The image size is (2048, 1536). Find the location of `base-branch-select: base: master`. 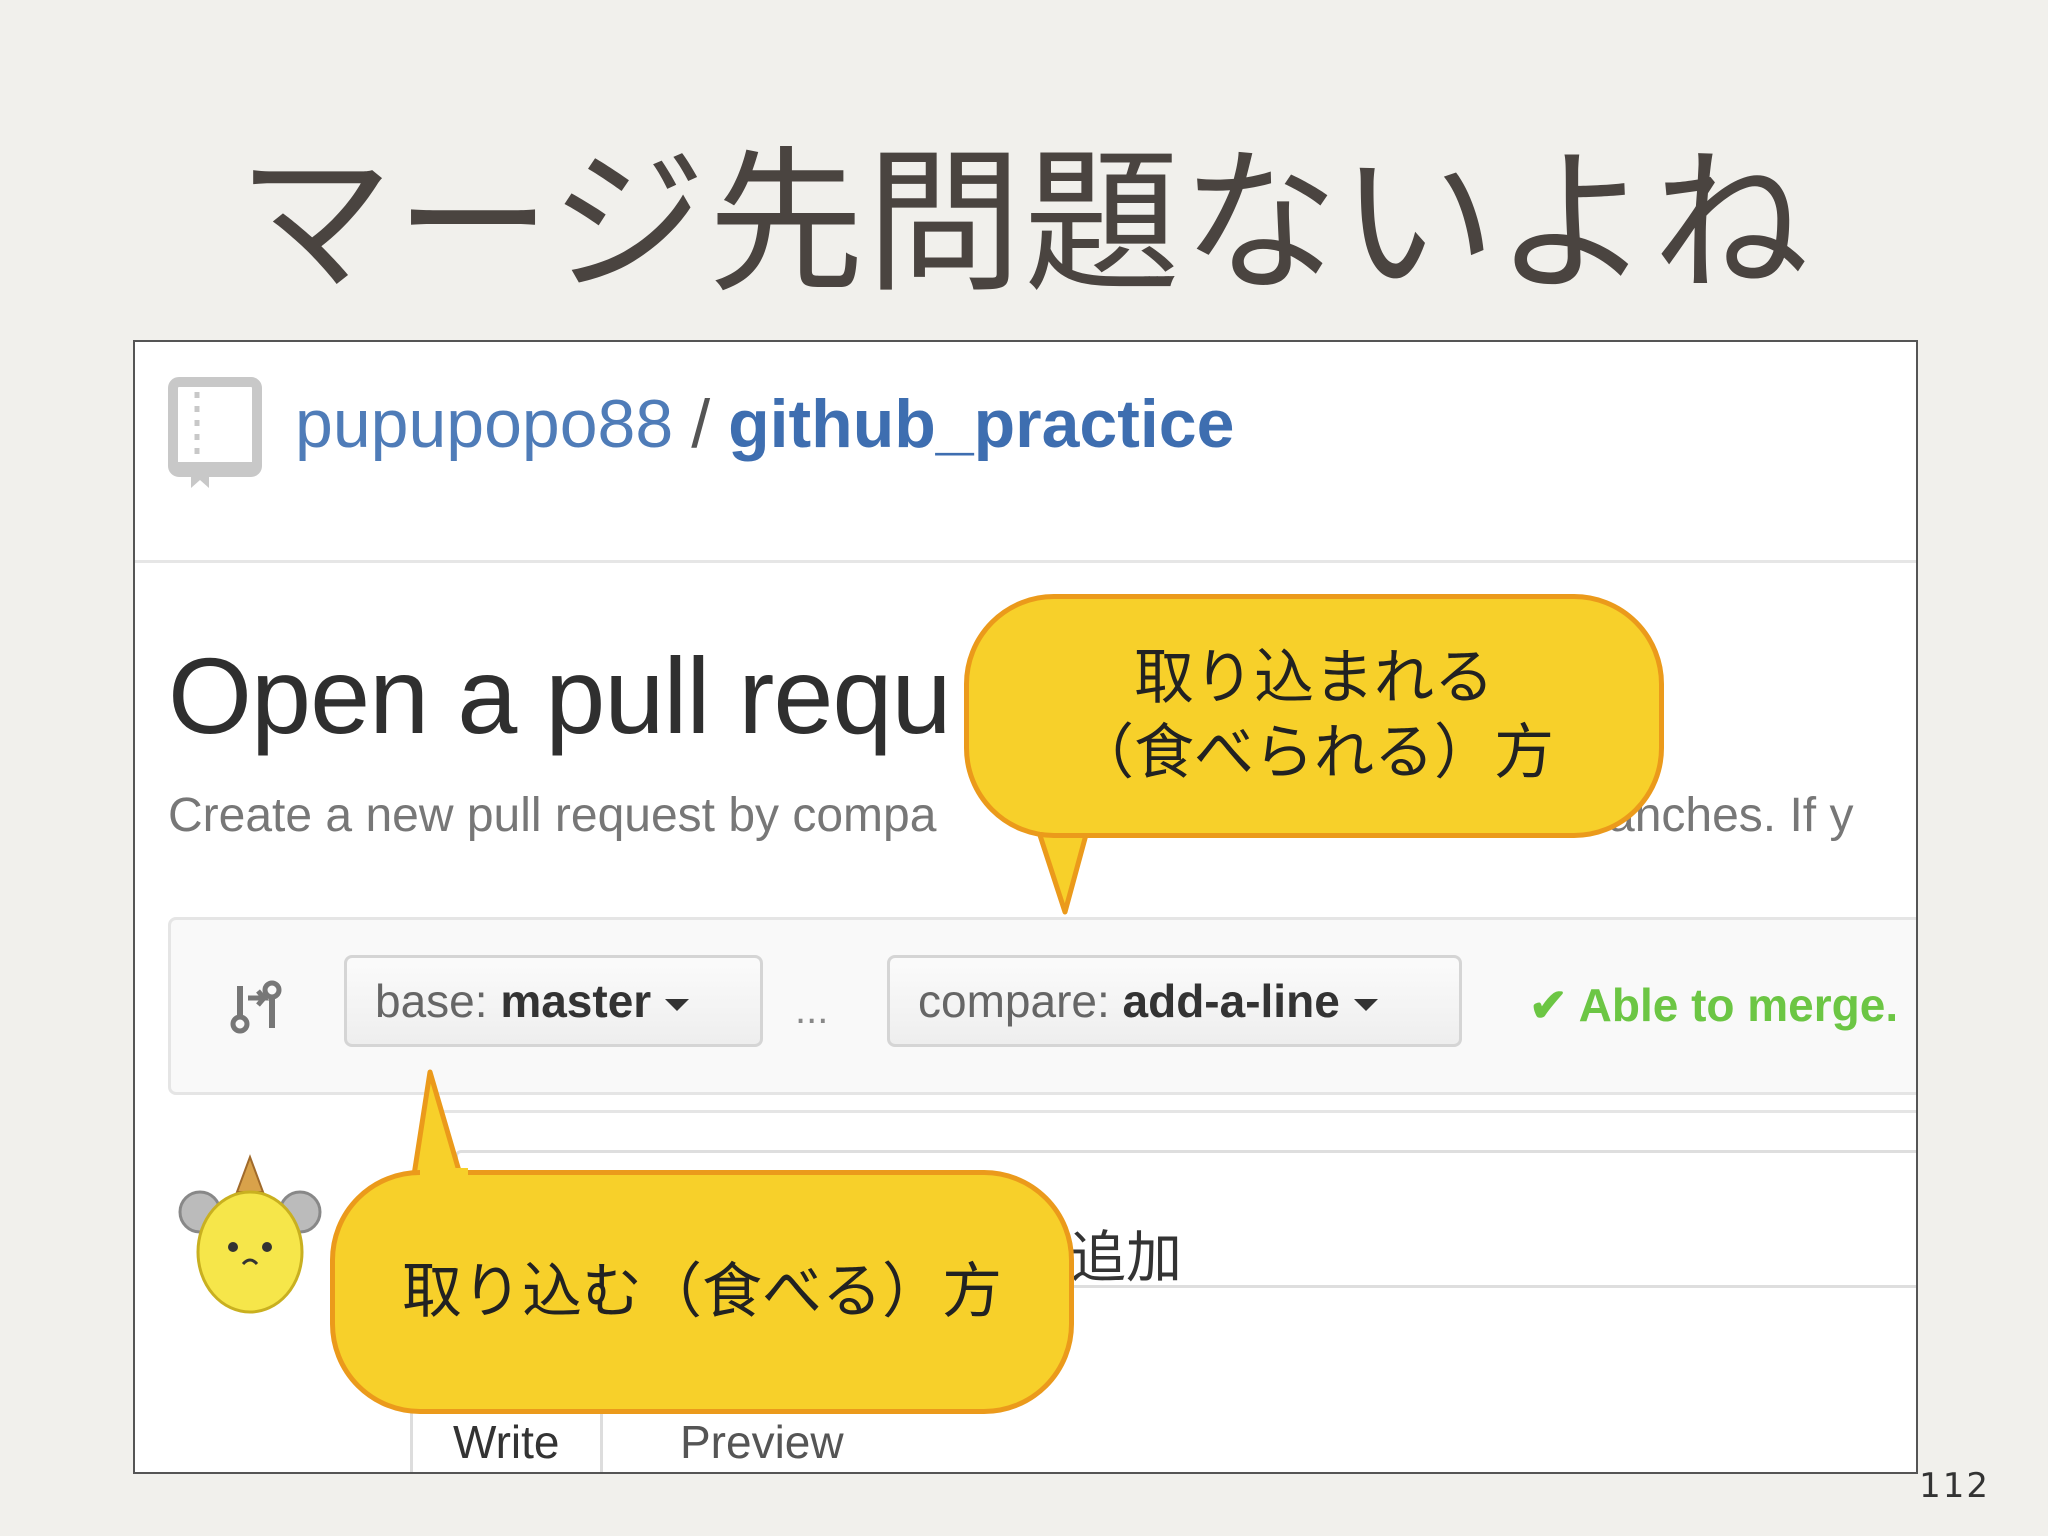

base-branch-select: base: master is located at coordinates (553, 1001).